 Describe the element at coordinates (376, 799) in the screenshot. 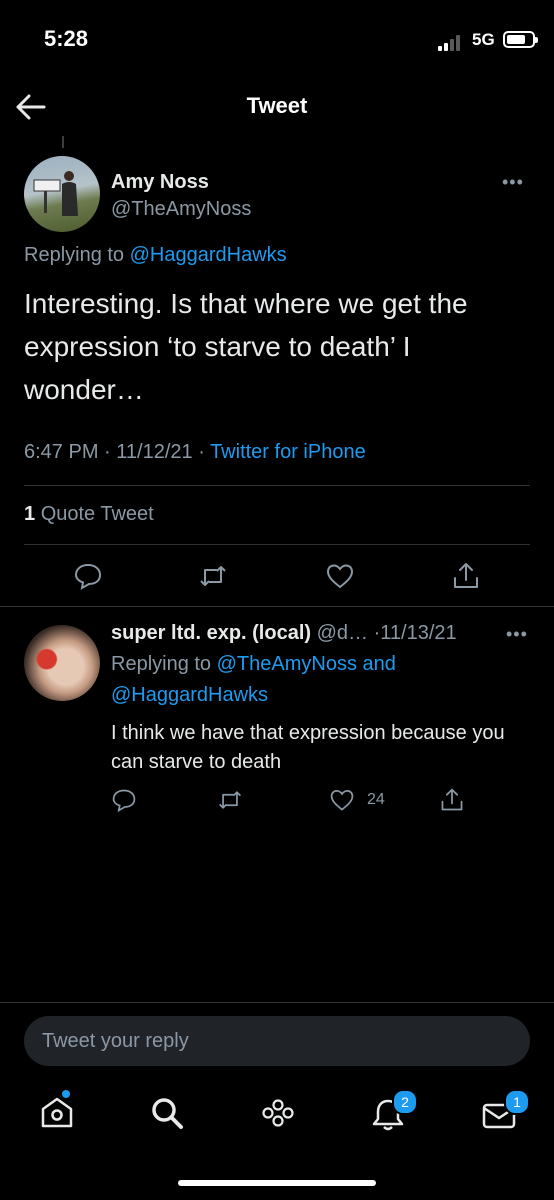

I see `like-count: 24` at that location.